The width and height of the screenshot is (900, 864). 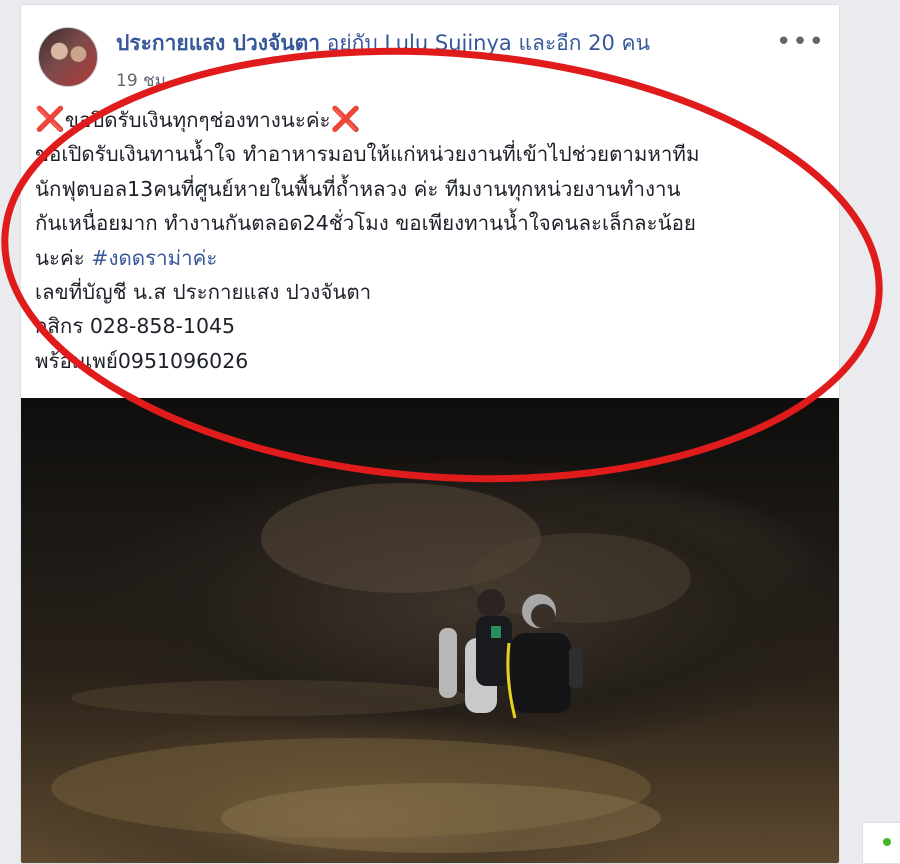 What do you see at coordinates (143, 80) in the screenshot?
I see `post-timestamp: 19 ชม.` at bounding box center [143, 80].